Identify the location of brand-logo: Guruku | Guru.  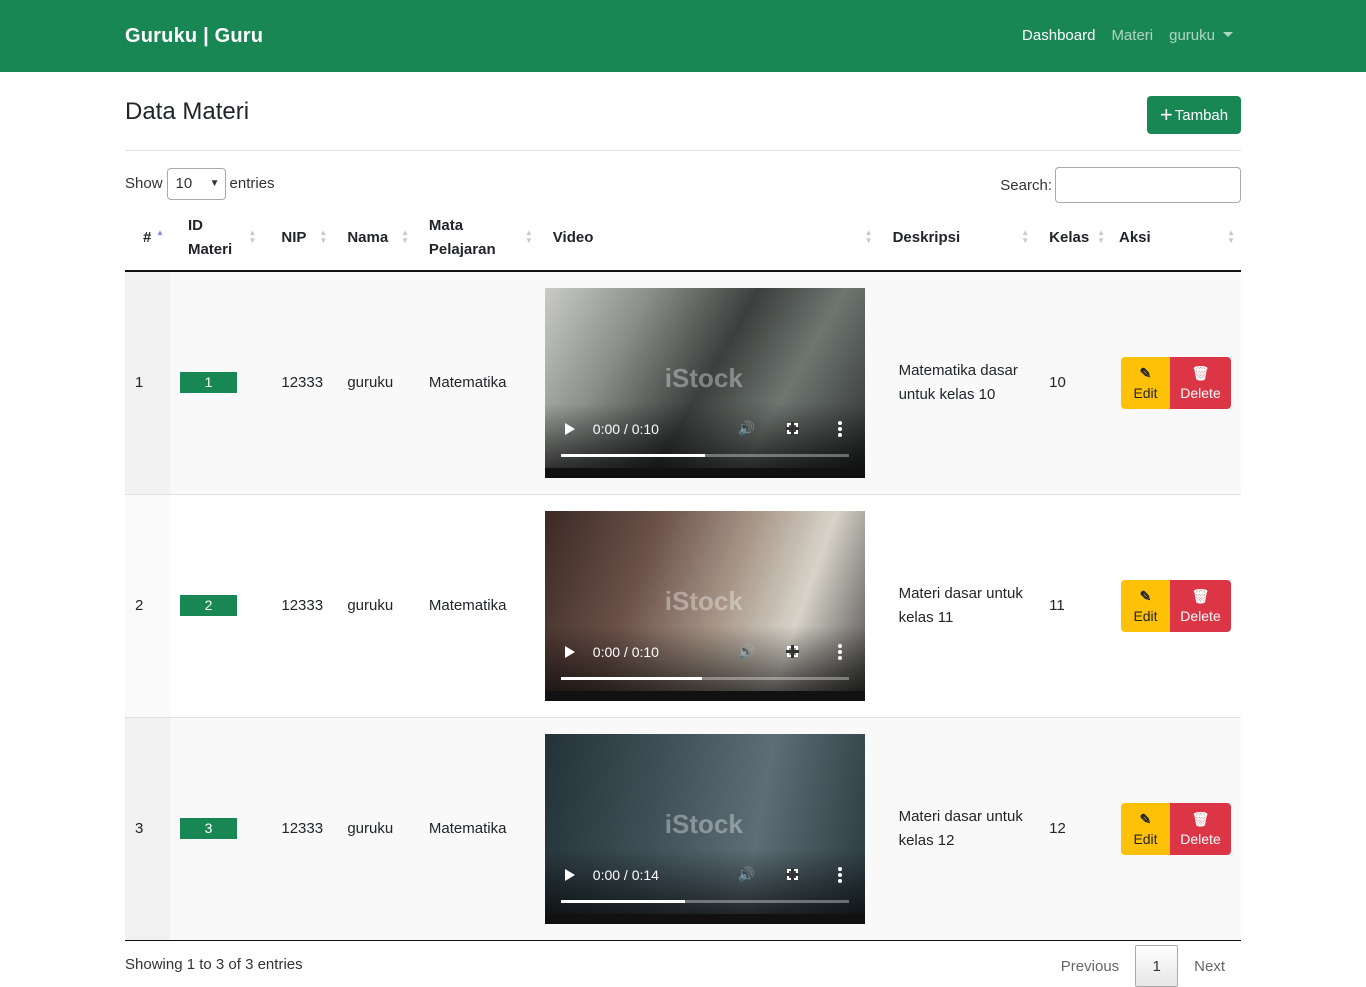
(194, 36).